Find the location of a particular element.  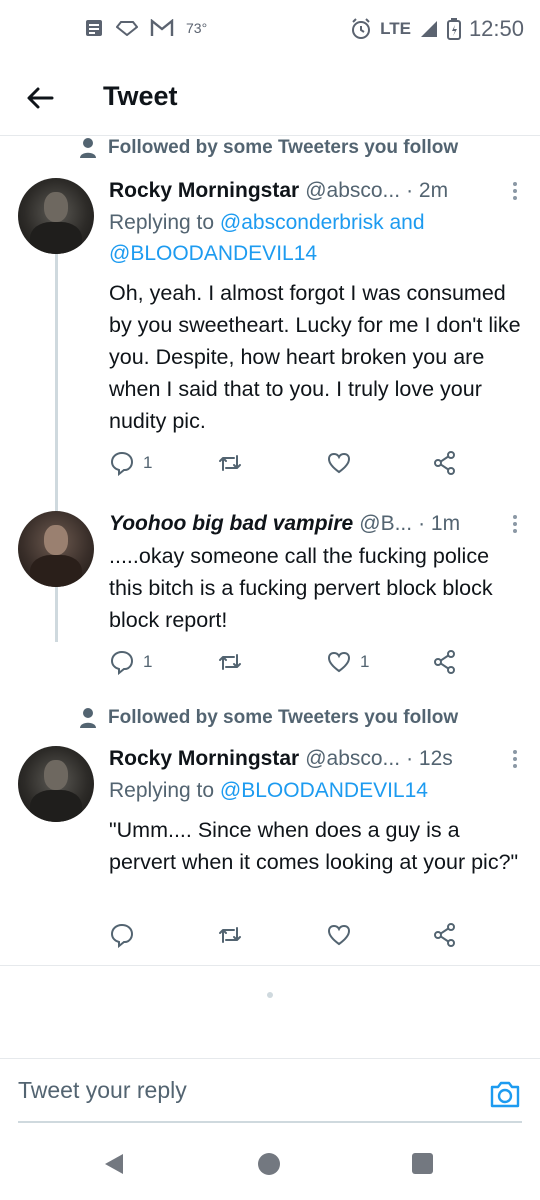

camera-icon is located at coordinates (505, 1094).